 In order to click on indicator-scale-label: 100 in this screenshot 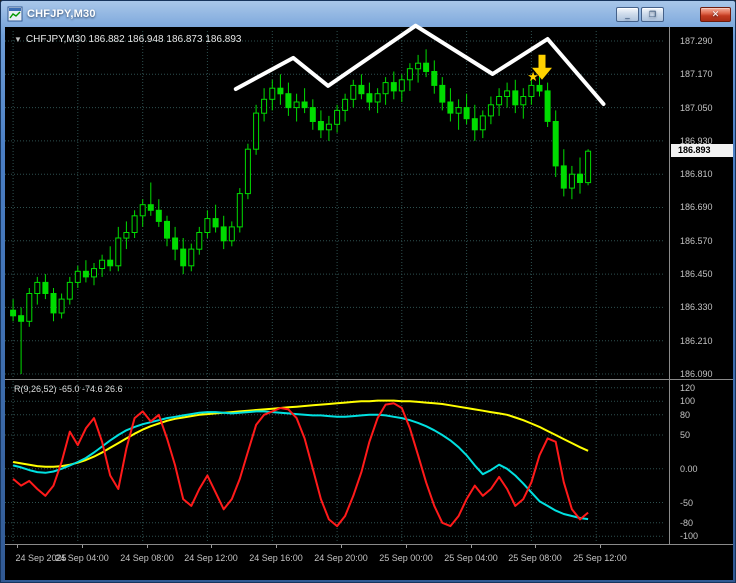, I will do `click(688, 401)`.